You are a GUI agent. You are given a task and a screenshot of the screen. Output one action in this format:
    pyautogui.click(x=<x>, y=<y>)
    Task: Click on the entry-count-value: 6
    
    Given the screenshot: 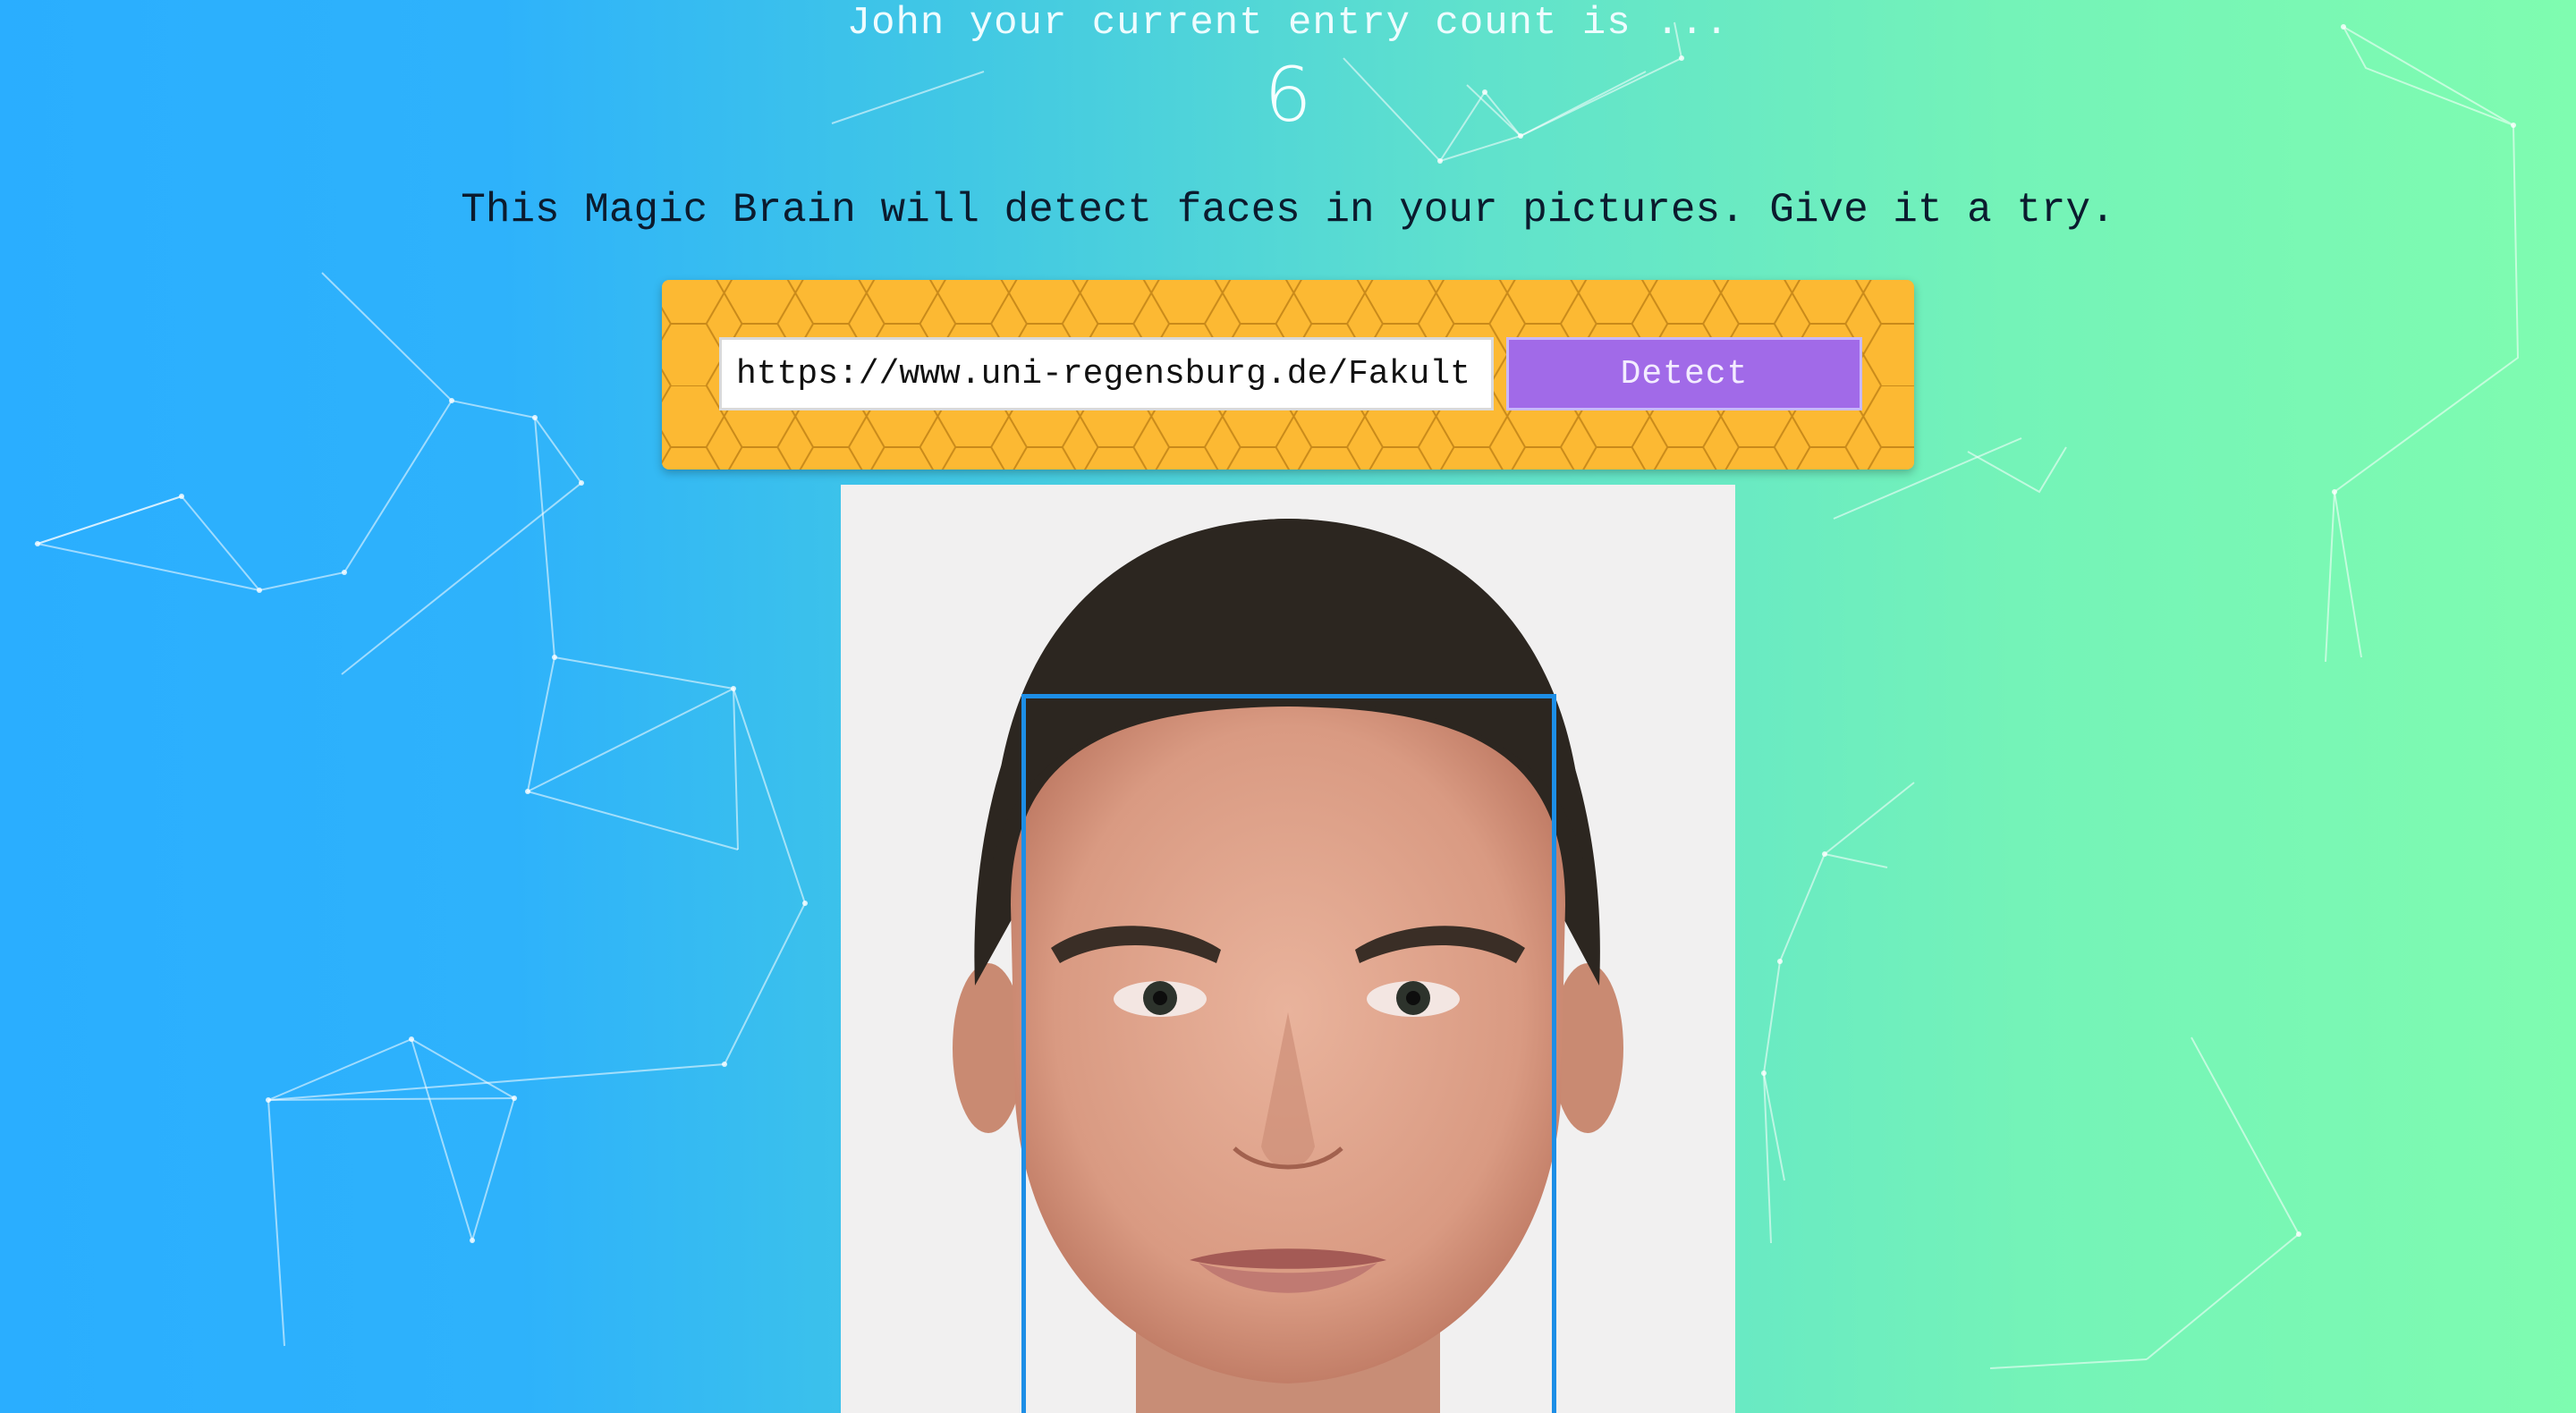 What is the action you would take?
    pyautogui.click(x=1288, y=95)
    